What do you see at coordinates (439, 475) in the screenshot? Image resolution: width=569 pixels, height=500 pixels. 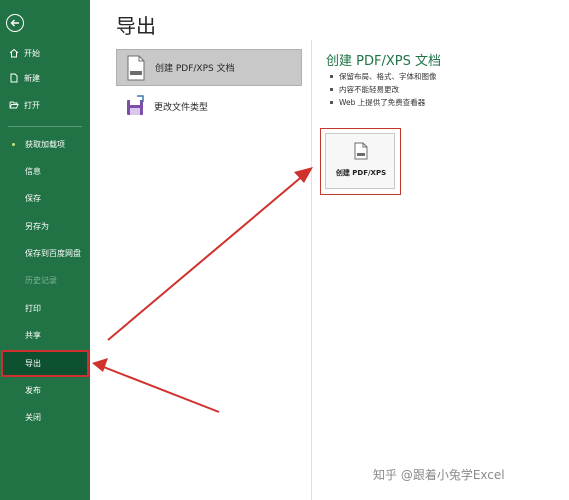 I see `watermark: 知乎 @跟着小兔学Excel` at bounding box center [439, 475].